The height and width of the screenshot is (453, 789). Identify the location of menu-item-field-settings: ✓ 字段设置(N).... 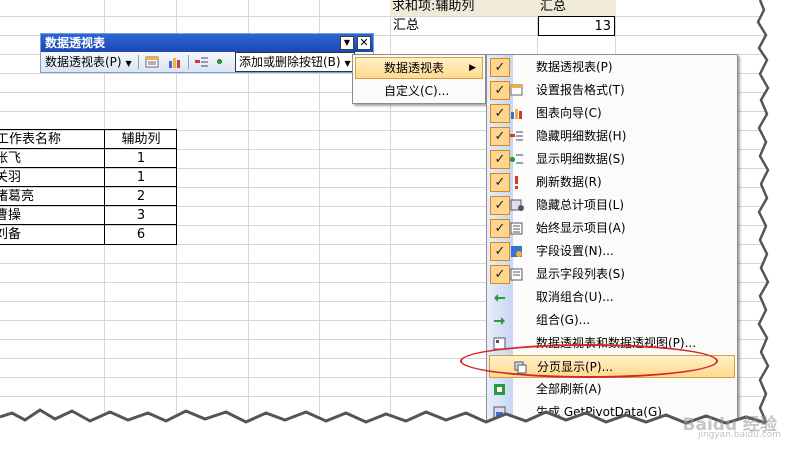
(612, 251).